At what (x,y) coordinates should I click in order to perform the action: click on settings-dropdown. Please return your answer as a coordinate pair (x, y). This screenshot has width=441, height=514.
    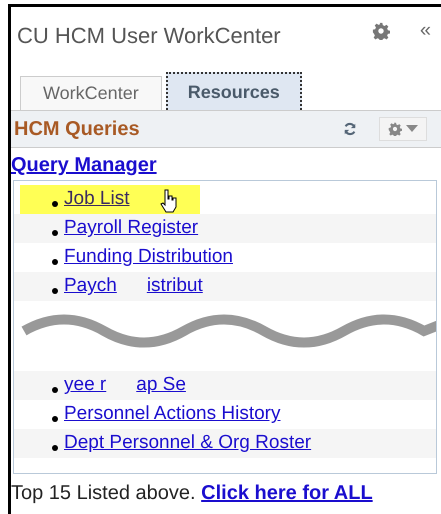
    Looking at the image, I should click on (403, 129).